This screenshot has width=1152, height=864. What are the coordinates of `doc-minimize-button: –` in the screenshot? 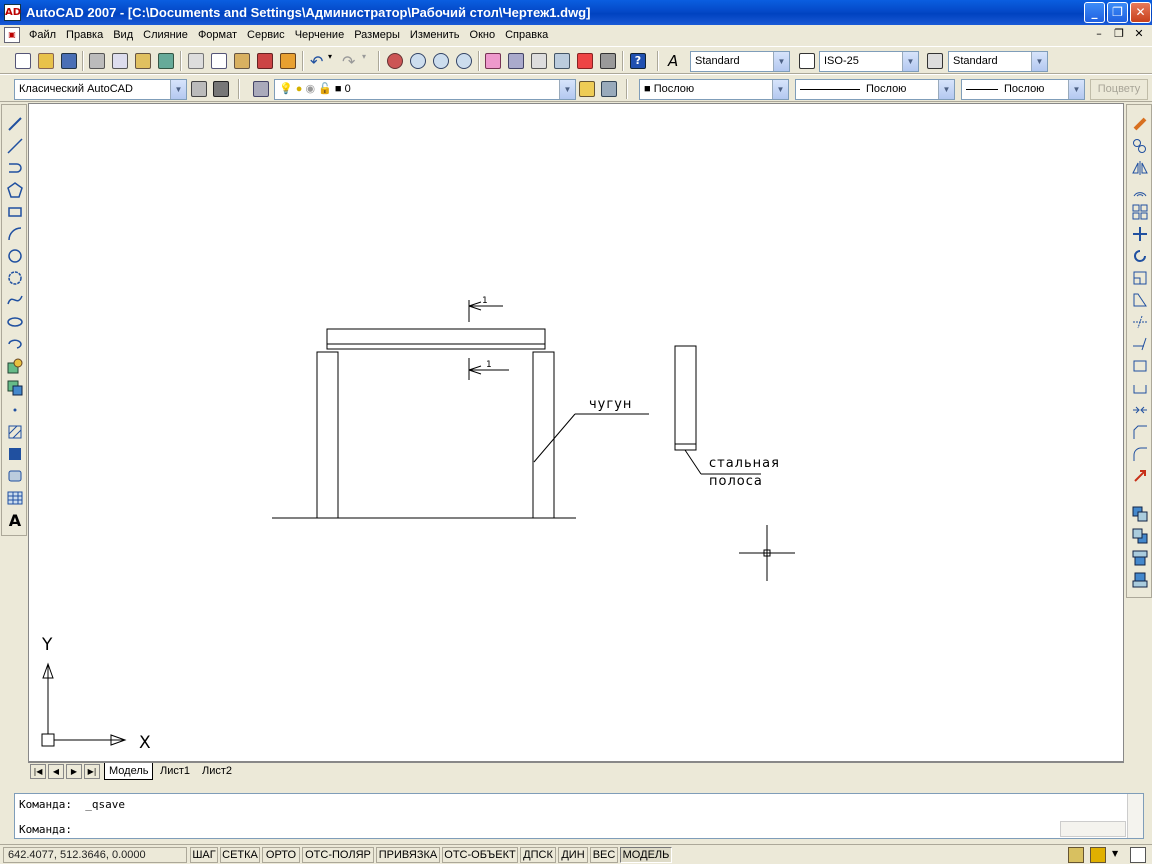 It's located at (1099, 33).